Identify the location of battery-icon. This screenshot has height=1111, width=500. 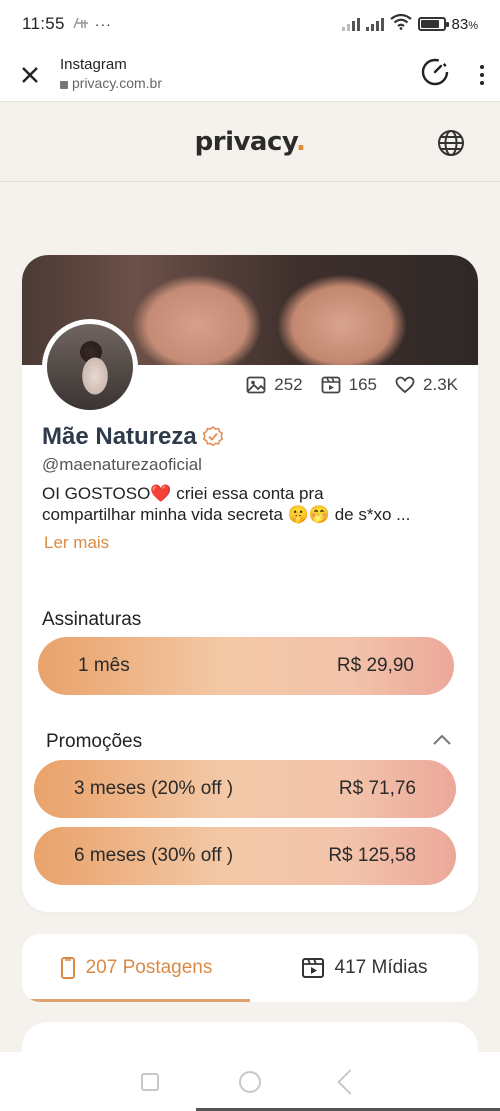
(433, 24).